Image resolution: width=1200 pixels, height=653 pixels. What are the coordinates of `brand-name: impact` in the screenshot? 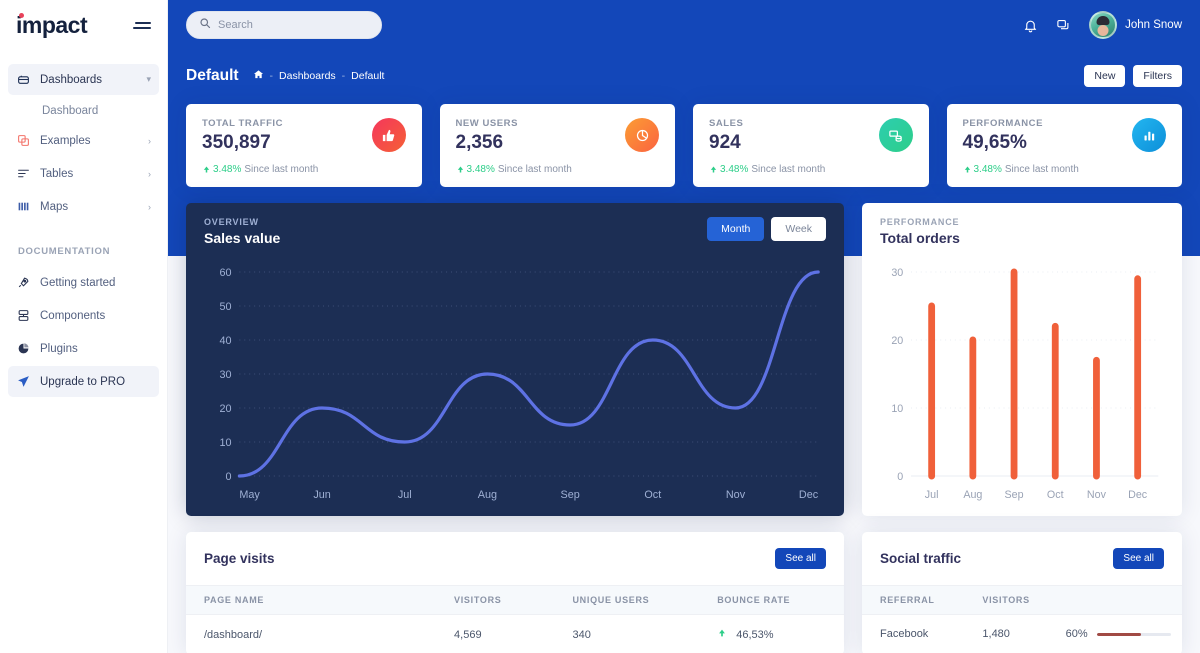 It's located at (52, 24).